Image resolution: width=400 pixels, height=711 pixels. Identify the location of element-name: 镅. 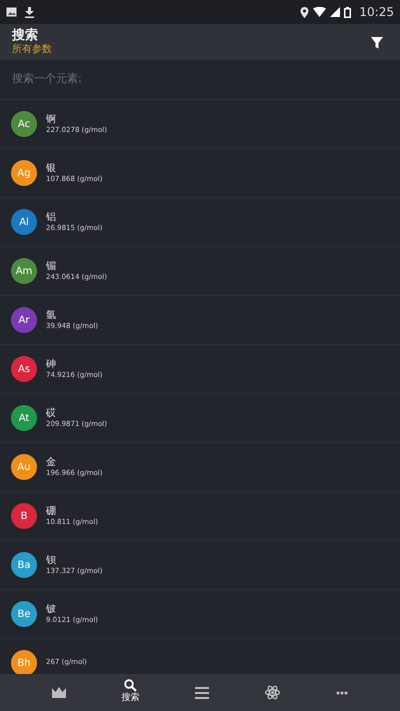
(51, 266).